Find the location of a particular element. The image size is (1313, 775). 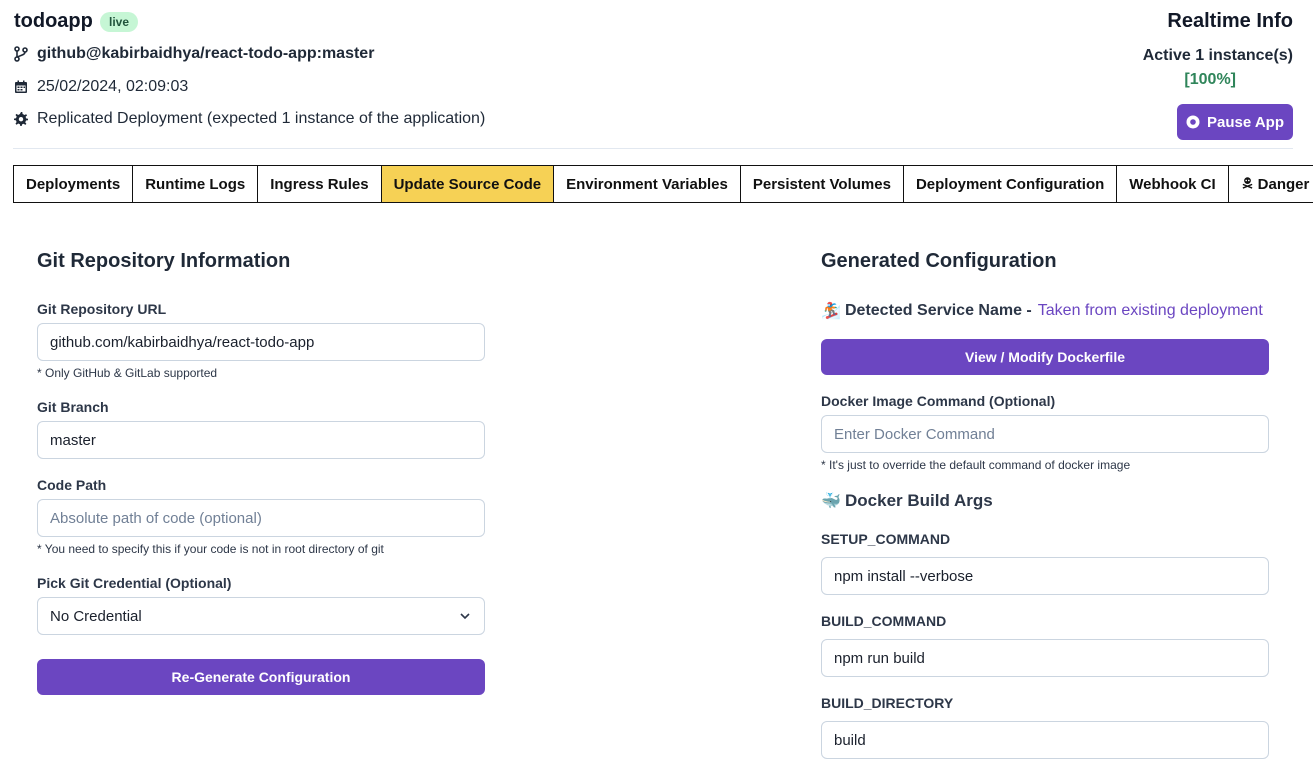

chevron-down-icon is located at coordinates (465, 616).